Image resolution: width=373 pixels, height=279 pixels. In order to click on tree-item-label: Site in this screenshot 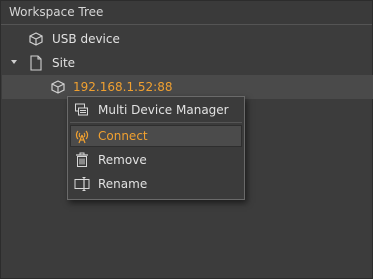, I will do `click(64, 63)`.